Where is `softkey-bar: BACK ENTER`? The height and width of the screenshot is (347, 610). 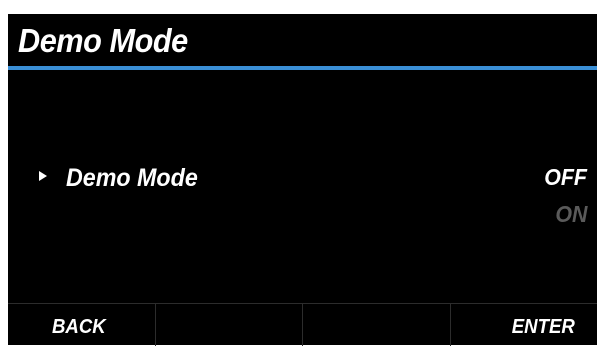
softkey-bar: BACK ENTER is located at coordinates (302, 324).